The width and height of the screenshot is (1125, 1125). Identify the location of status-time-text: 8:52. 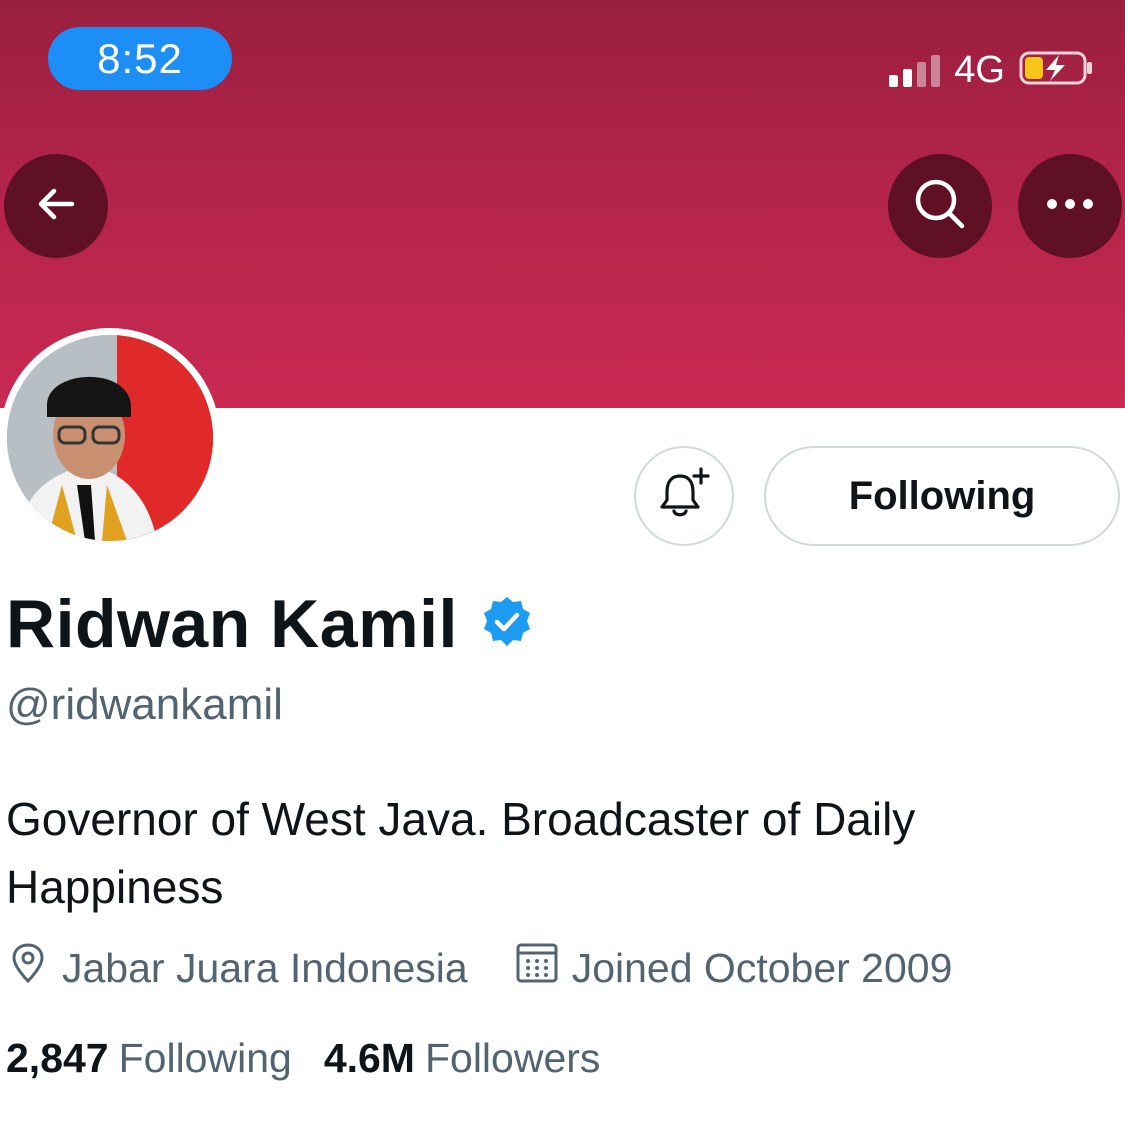
(140, 58).